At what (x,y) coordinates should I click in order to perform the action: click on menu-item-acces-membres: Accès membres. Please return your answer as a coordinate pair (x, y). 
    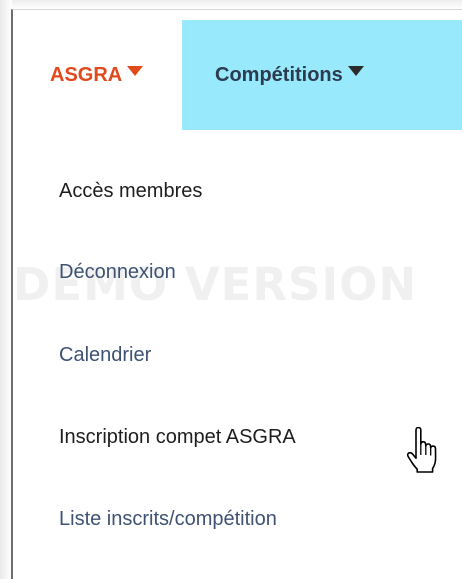
    Looking at the image, I should click on (130, 191).